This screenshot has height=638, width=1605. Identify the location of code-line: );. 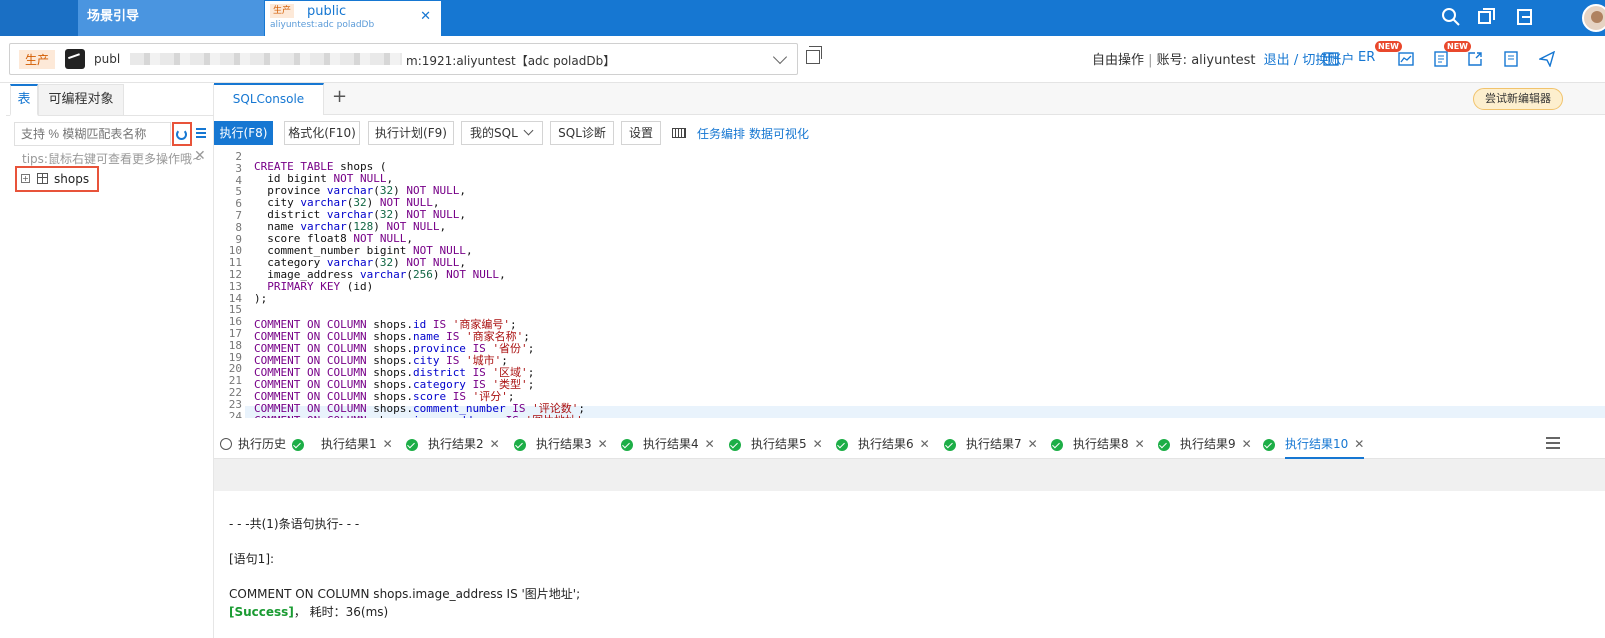
(261, 298).